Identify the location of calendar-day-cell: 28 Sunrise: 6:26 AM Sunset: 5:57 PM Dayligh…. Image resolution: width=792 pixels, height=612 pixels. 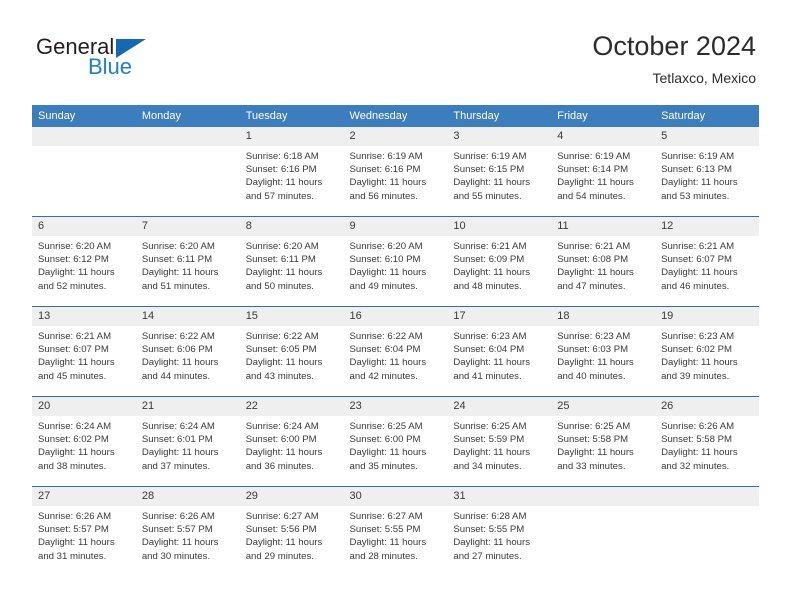
(187, 531).